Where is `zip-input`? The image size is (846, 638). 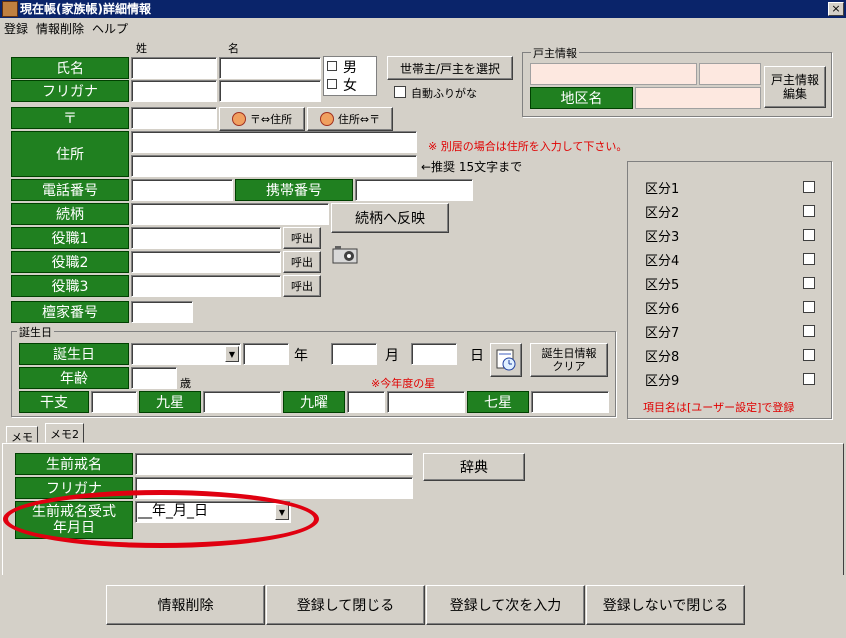 zip-input is located at coordinates (174, 118).